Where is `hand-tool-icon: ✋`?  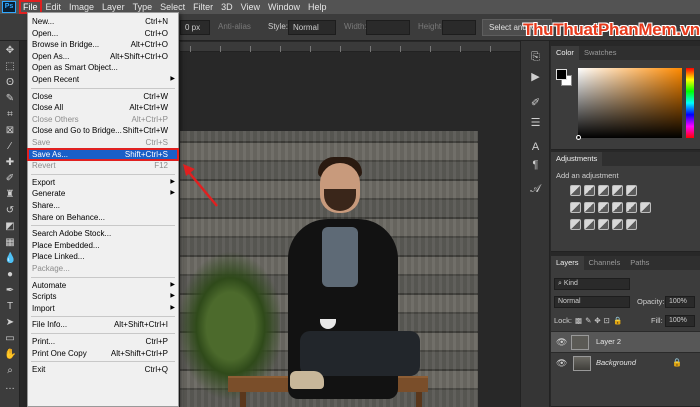
hand-tool-icon: ✋ is located at coordinates (10, 355).